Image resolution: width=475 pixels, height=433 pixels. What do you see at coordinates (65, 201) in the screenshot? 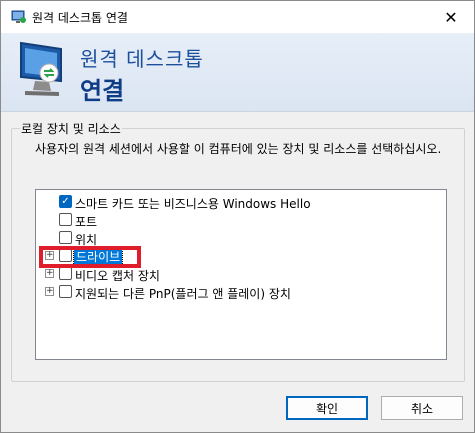
I see `checkbox-smart-card: ✓` at bounding box center [65, 201].